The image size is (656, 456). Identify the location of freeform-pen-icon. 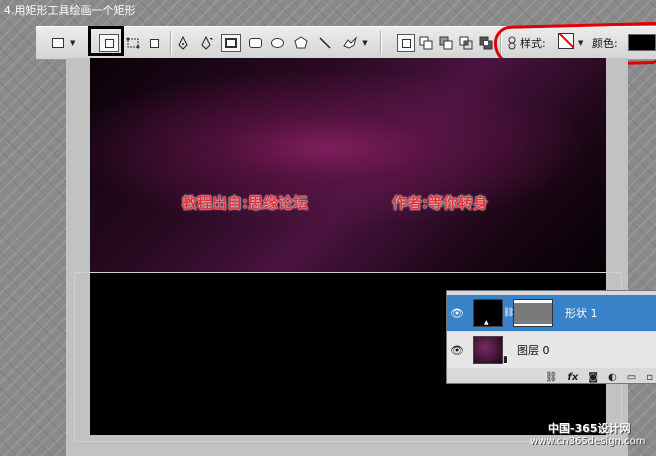
(207, 43).